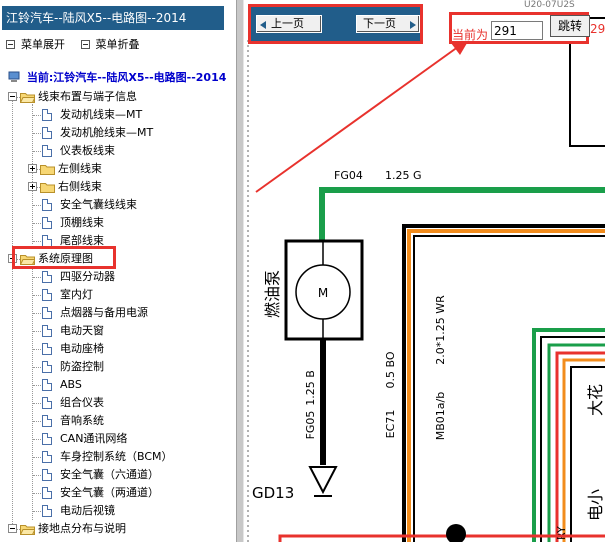 This screenshot has height=542, width=605. I want to click on tree-item-power-mirror: 电动后视镜, so click(118, 511).